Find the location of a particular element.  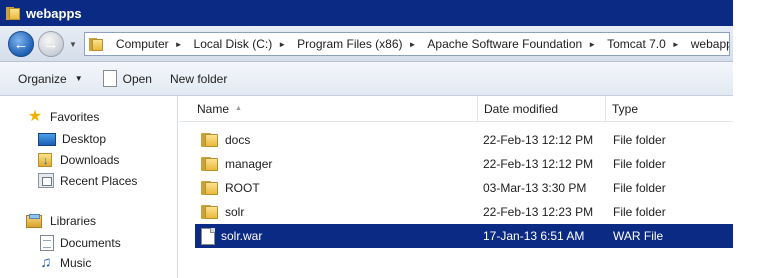

file-date: 22-Feb-13 12:23 PM is located at coordinates (538, 212).